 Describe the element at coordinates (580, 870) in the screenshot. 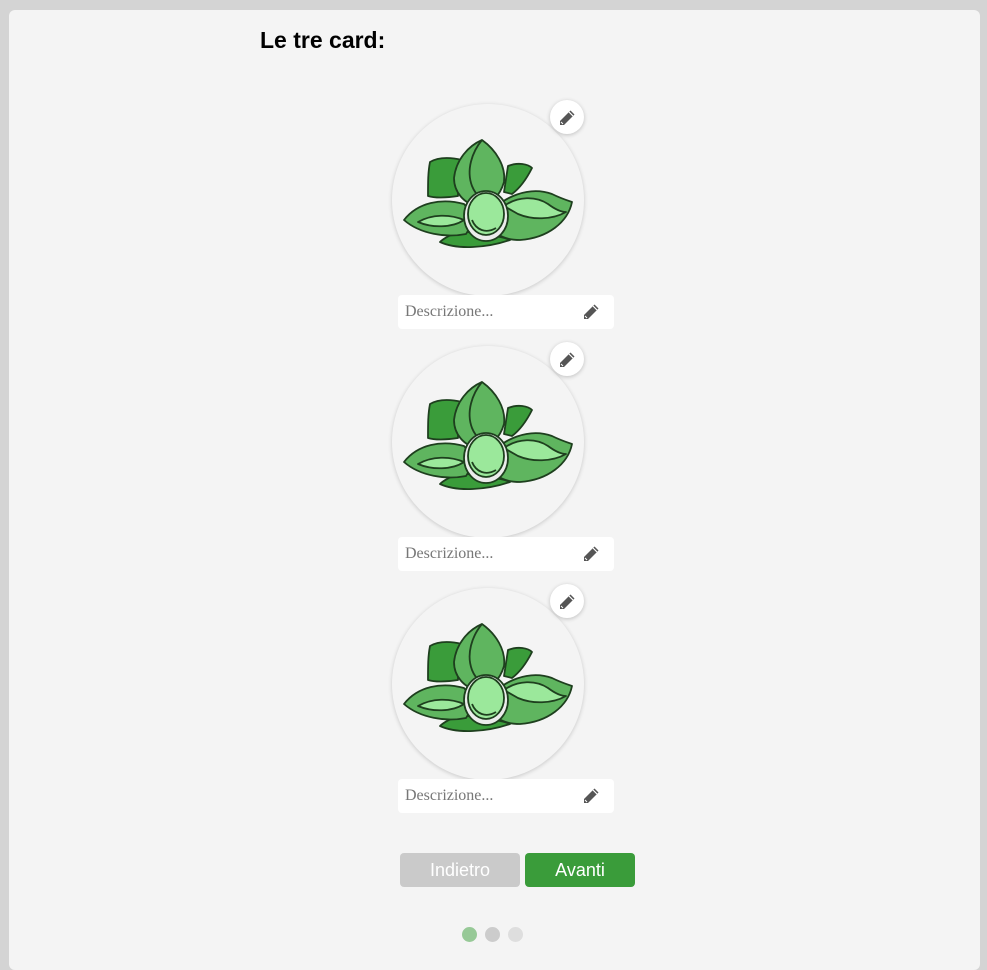

I see `next-button: Avanti` at that location.